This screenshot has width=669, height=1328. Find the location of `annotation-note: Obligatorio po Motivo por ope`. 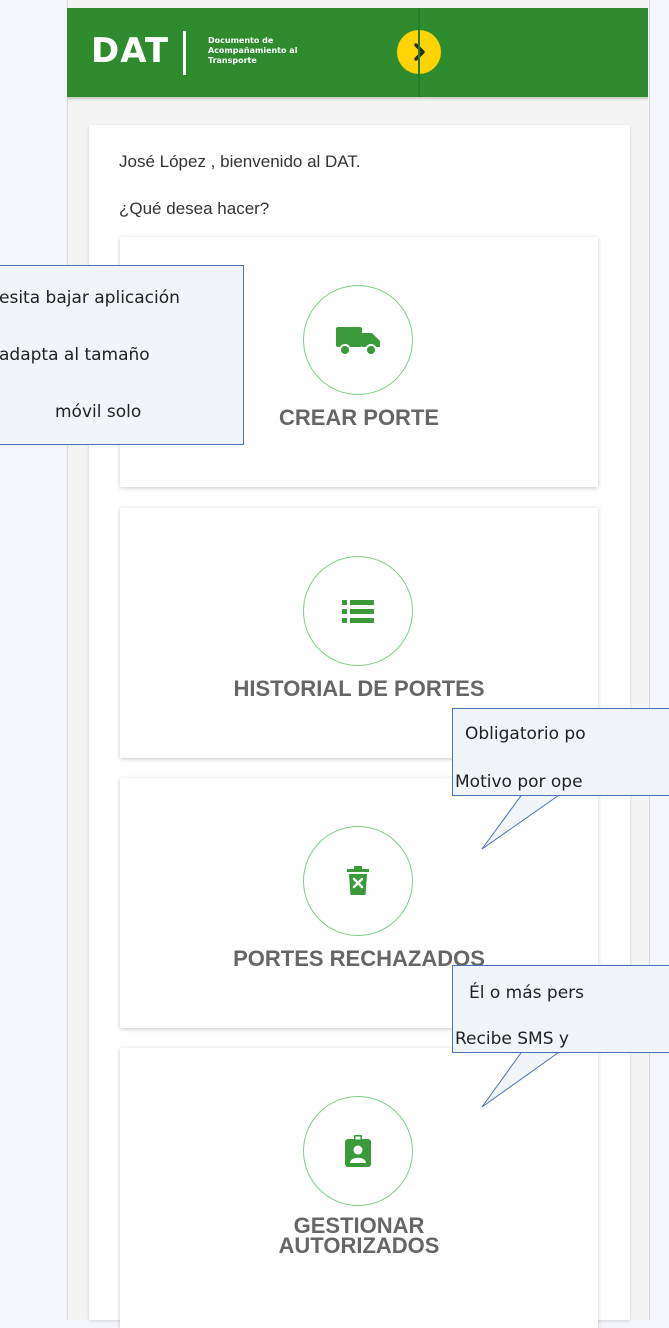

annotation-note: Obligatorio po Motivo por ope is located at coordinates (560, 752).